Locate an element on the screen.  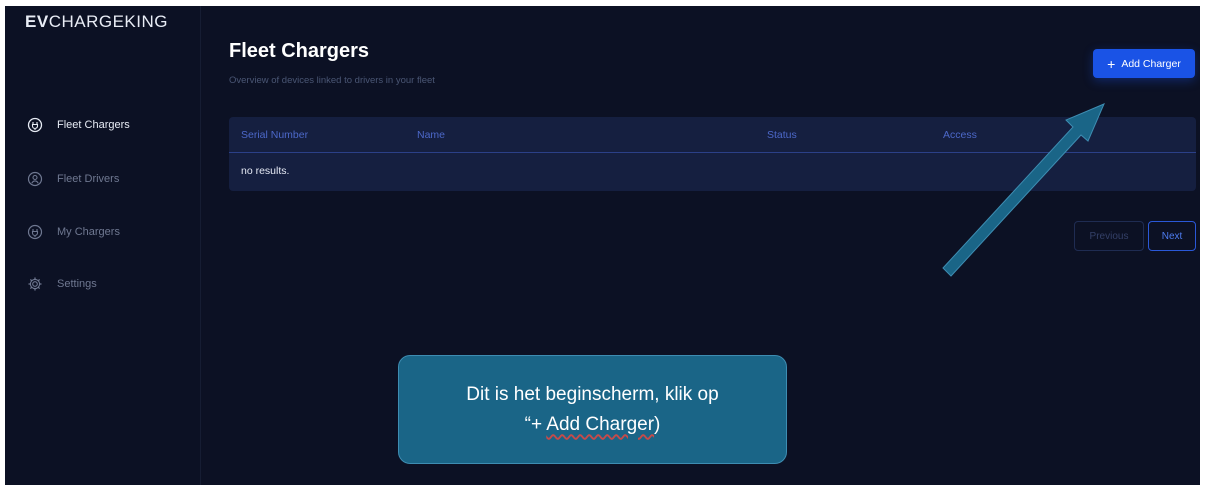
callout-add-charger-text: Add Charger is located at coordinates (600, 424).